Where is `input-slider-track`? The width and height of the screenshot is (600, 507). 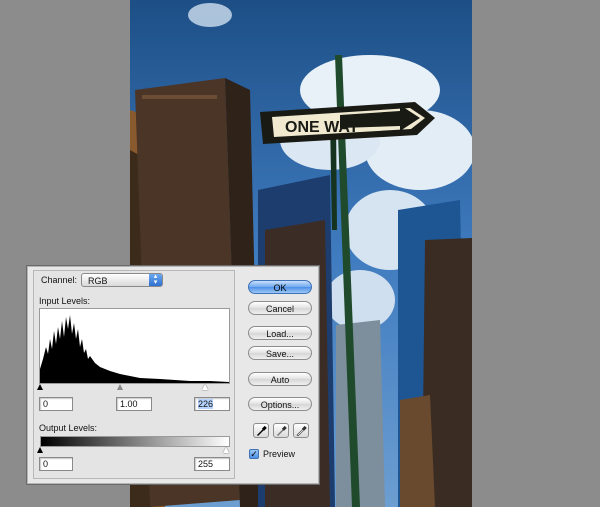 input-slider-track is located at coordinates (134, 387).